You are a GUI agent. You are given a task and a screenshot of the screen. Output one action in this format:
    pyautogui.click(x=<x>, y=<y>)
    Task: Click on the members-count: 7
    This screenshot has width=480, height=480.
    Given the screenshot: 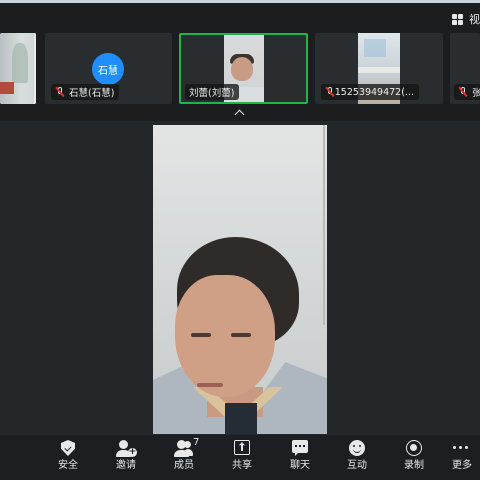 What is the action you would take?
    pyautogui.click(x=196, y=442)
    